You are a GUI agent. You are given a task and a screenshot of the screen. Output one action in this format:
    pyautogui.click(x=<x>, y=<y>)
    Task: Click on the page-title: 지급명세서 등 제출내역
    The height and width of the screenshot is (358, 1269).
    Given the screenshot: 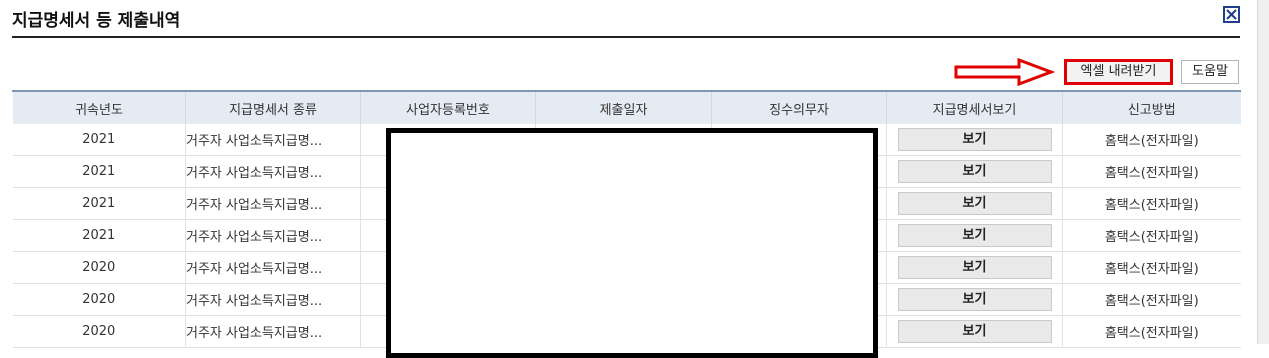 What is the action you would take?
    pyautogui.click(x=96, y=21)
    